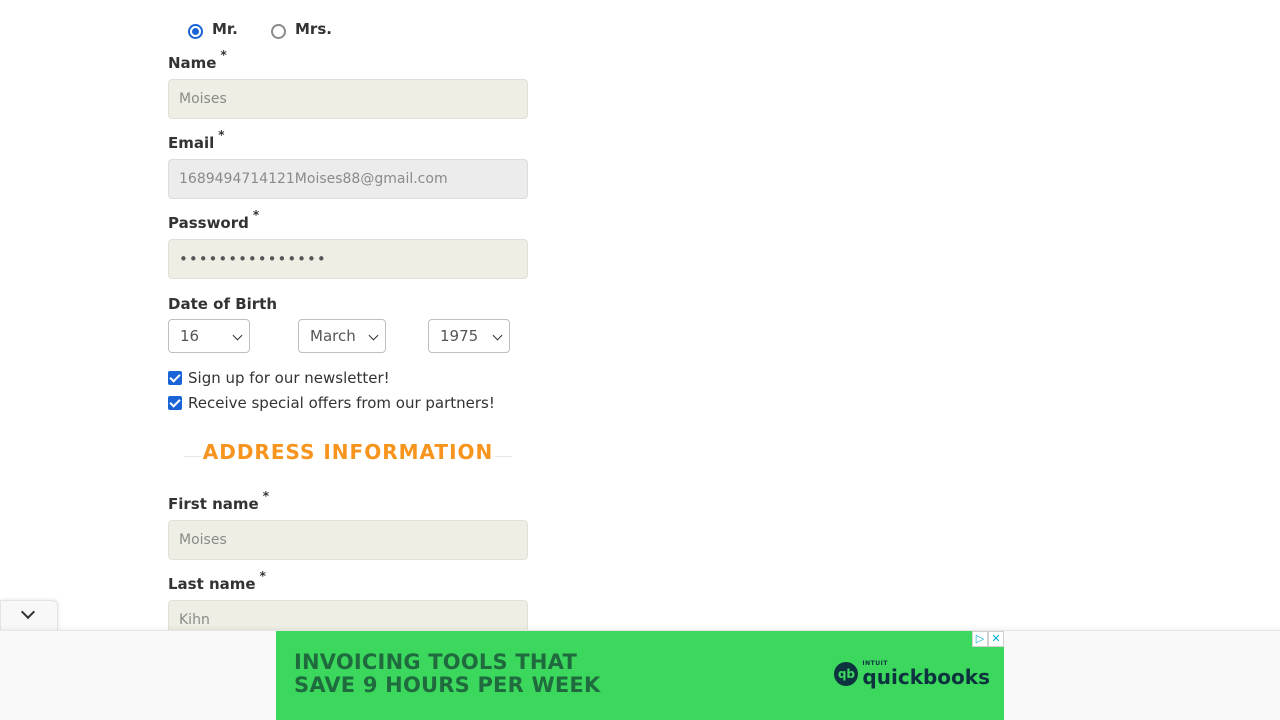 Image resolution: width=1280 pixels, height=720 pixels. I want to click on address-section-title: ADDRESS INFORMATION, so click(348, 455).